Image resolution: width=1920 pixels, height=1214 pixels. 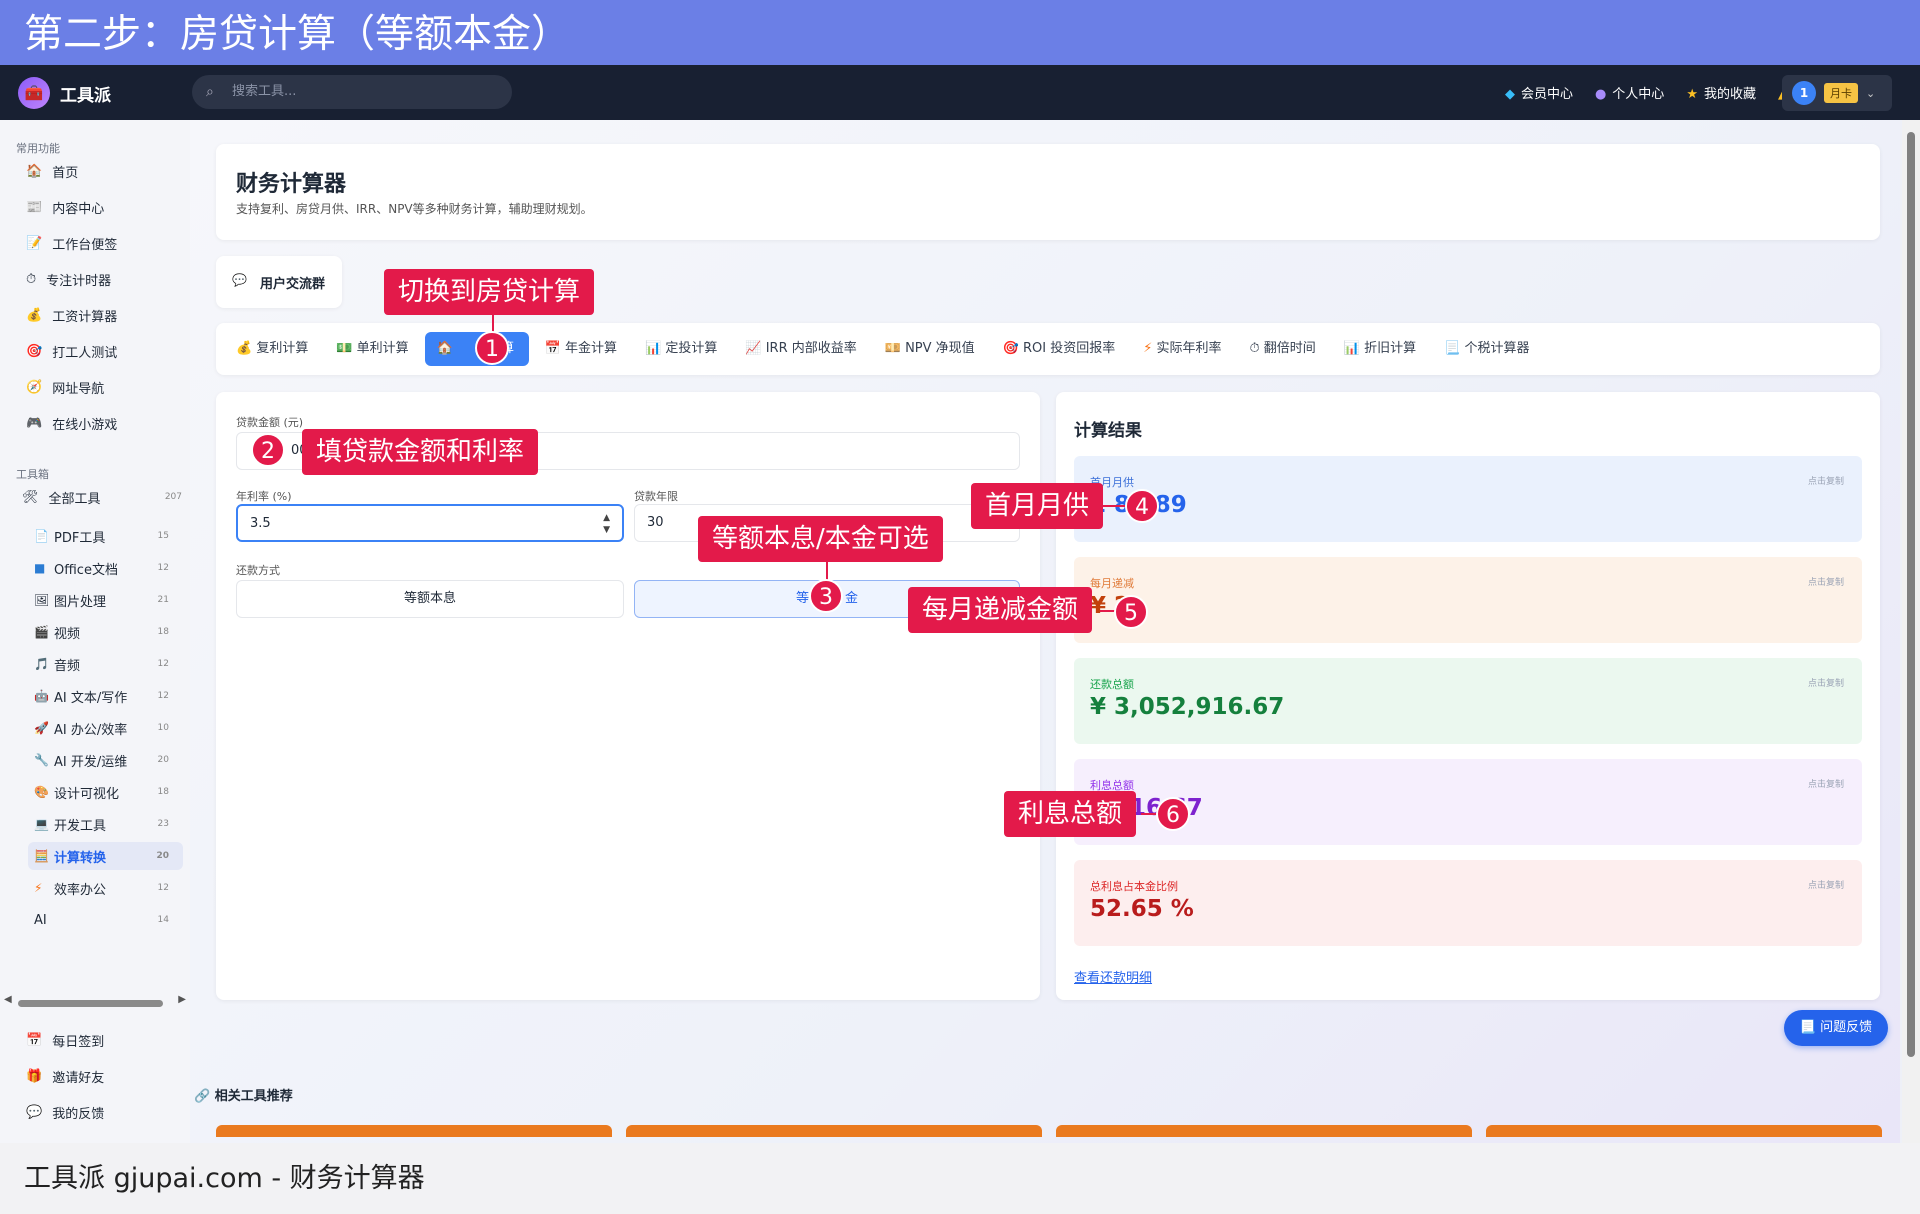 I want to click on related-label: 相关工具推荐, so click(x=253, y=1096).